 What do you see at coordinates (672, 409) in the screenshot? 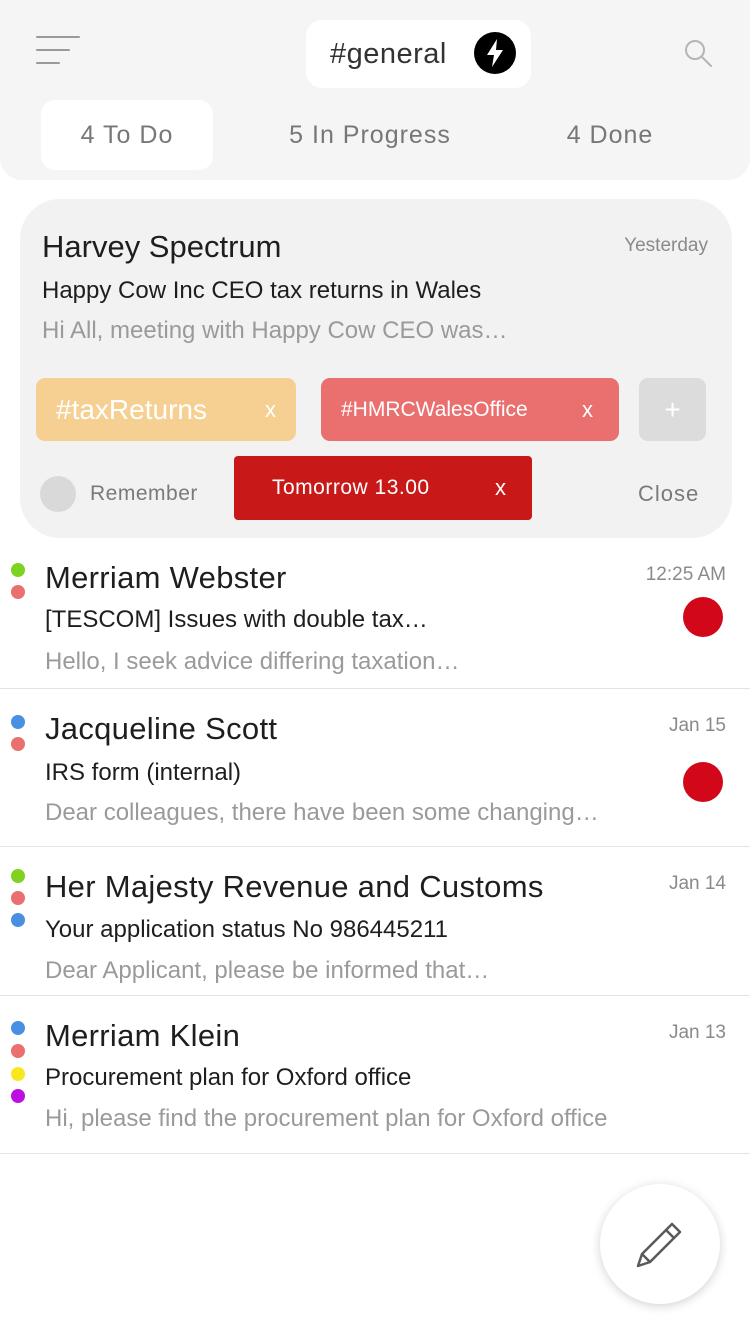
I see `add-tag-button: +` at bounding box center [672, 409].